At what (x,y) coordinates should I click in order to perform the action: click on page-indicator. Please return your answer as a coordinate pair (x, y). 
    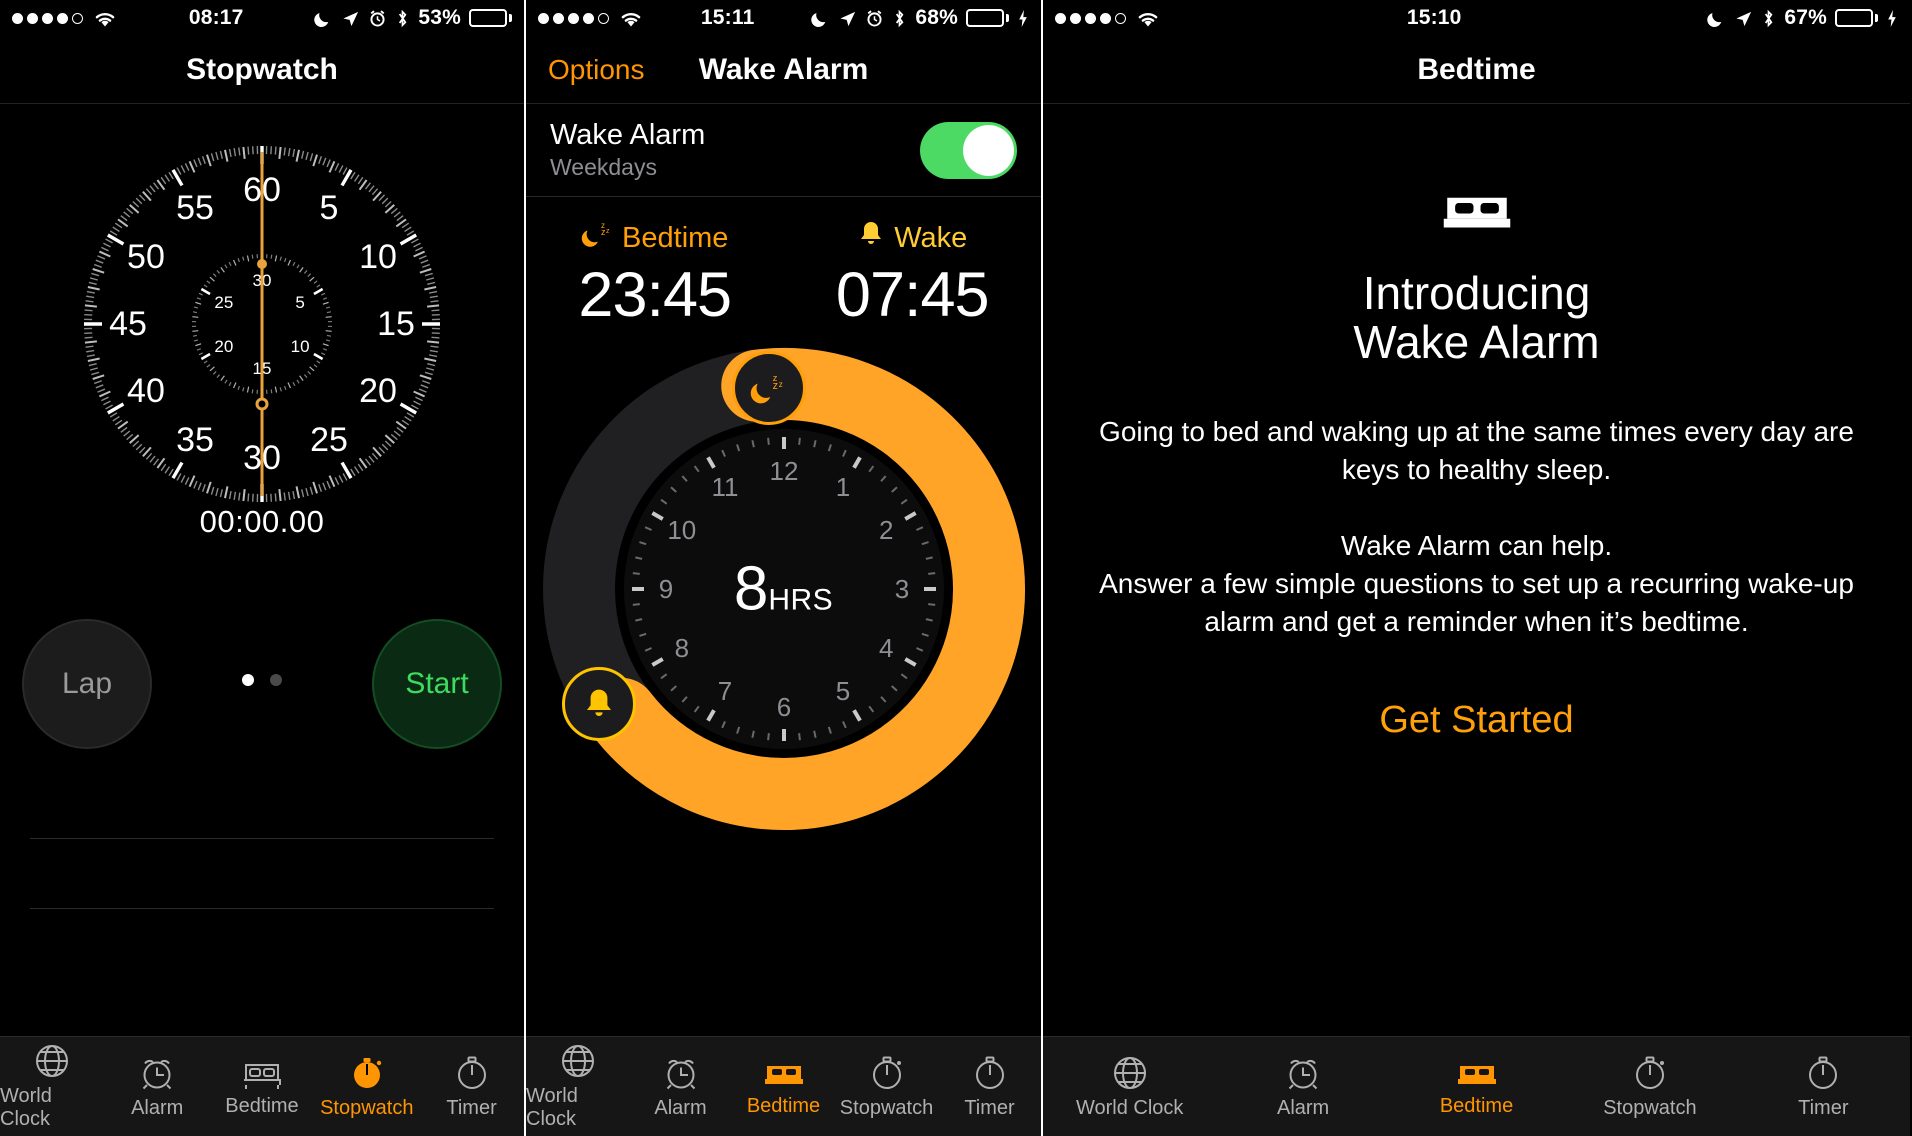
    Looking at the image, I should click on (262, 680).